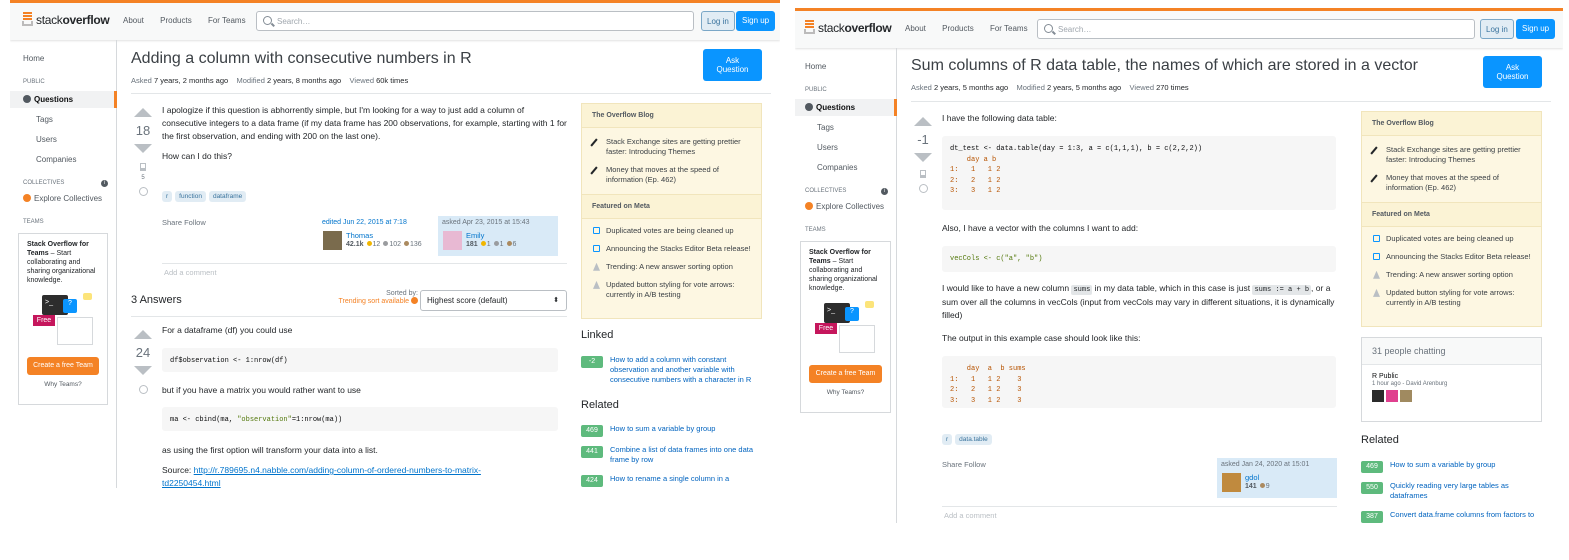 This screenshot has width=1569, height=560. Describe the element at coordinates (33, 222) in the screenshot. I see `nav-section-teams: TEAMS` at that location.